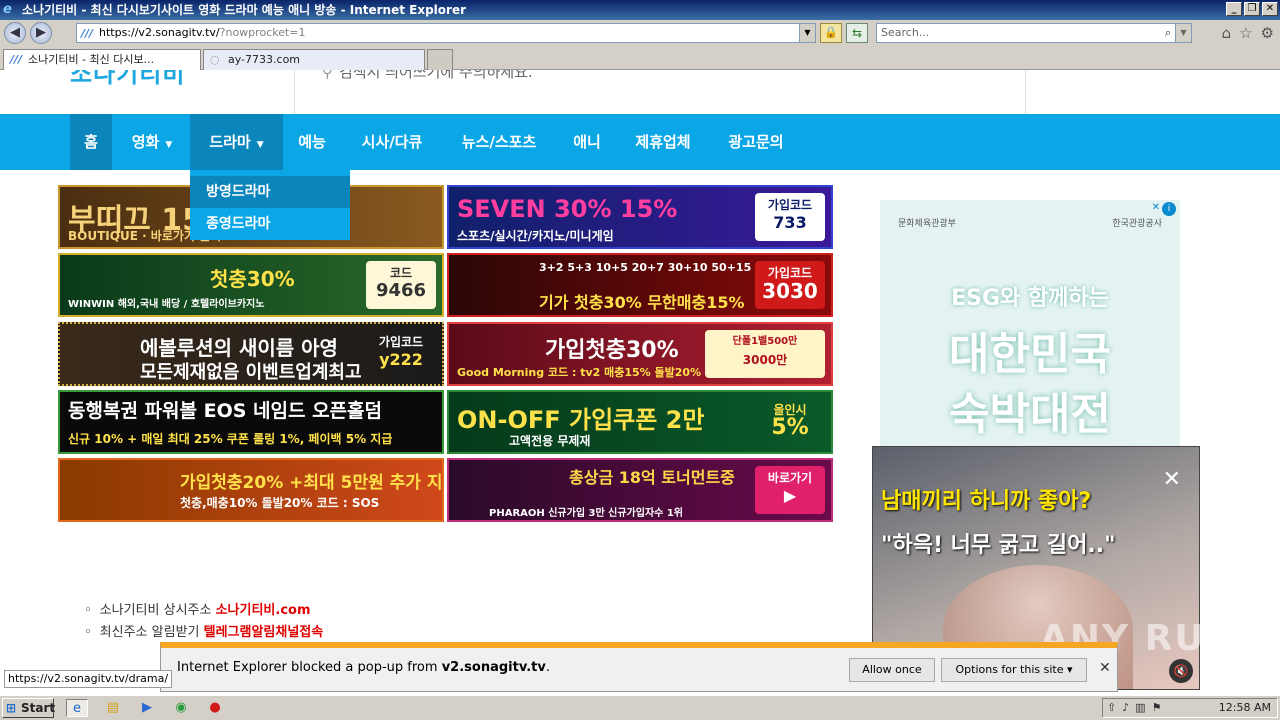  Describe the element at coordinates (440, 59) in the screenshot. I see `new-tab-button` at that location.